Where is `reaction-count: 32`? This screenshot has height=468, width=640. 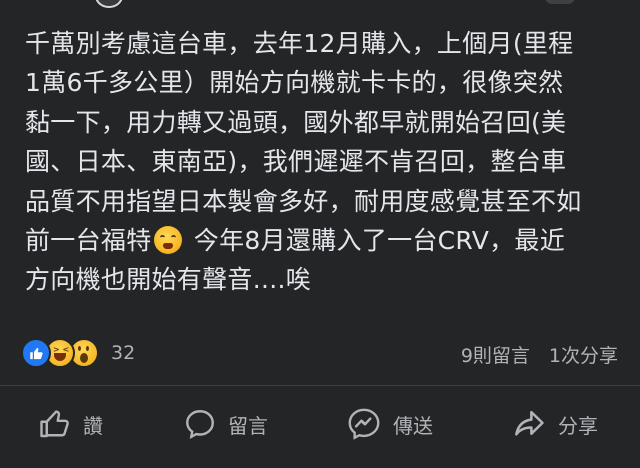 reaction-count: 32 is located at coordinates (123, 353).